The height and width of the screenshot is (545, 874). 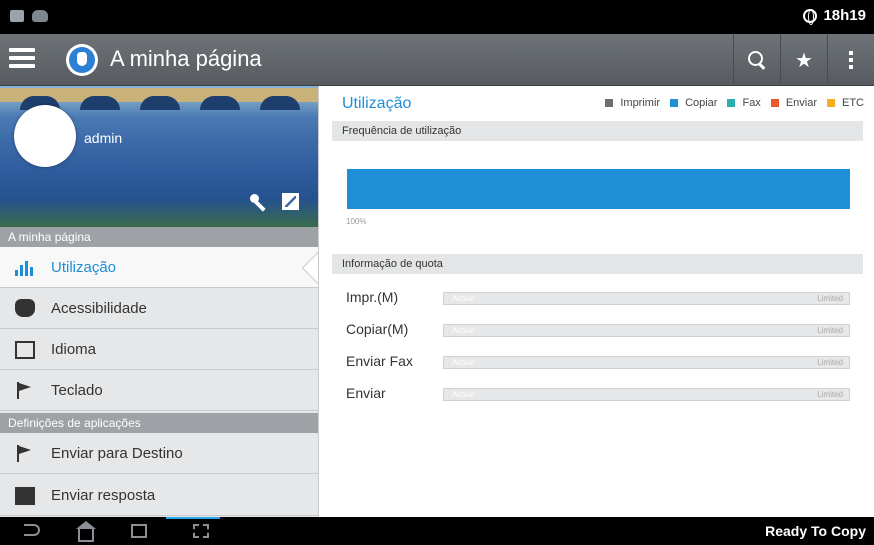 I want to click on edit-image-icon, so click(x=290, y=201).